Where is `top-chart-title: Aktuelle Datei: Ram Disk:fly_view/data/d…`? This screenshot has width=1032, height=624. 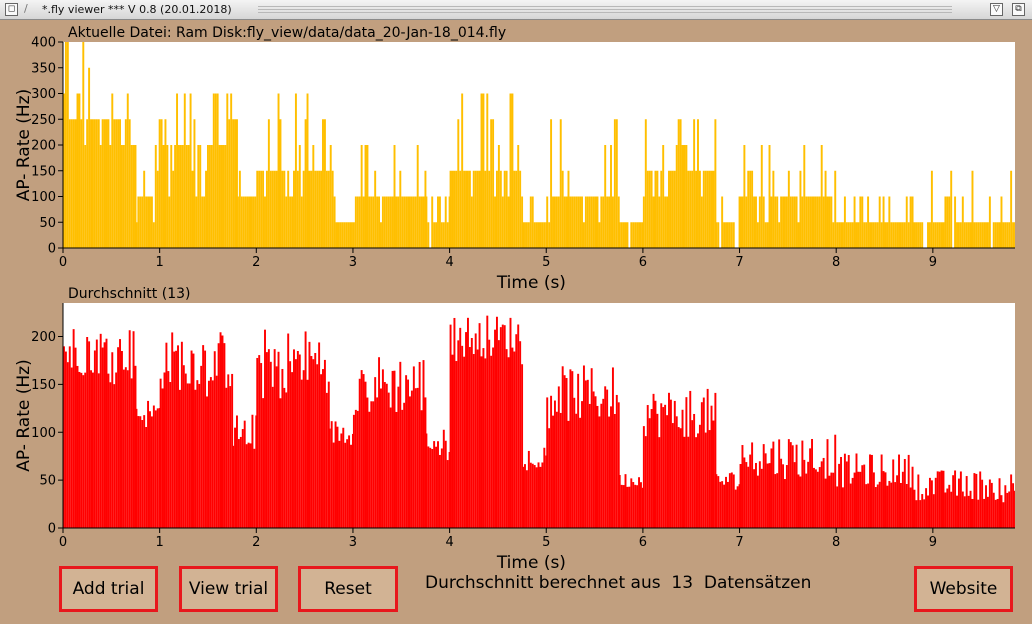
top-chart-title: Aktuelle Datei: Ram Disk:fly_view/data/d… is located at coordinates (287, 33).